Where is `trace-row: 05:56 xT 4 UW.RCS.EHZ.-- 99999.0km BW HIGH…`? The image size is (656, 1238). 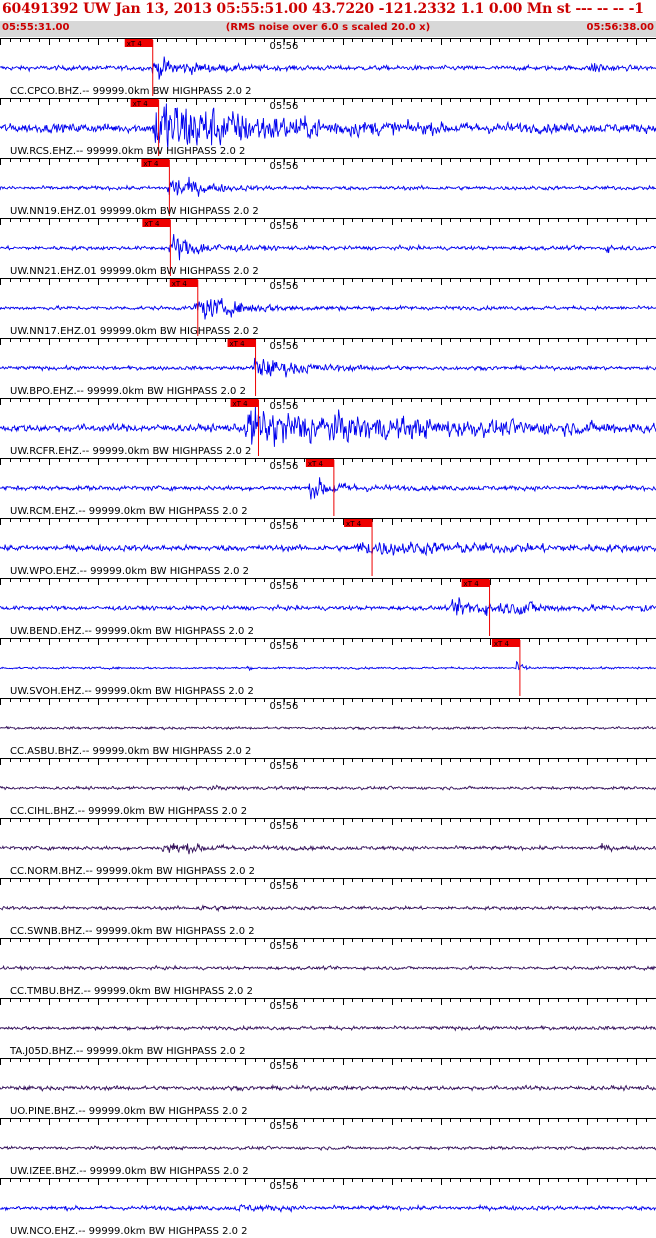
trace-row: 05:56 xT 4 UW.RCS.EHZ.-- 99999.0km BW HIGH… is located at coordinates (328, 127).